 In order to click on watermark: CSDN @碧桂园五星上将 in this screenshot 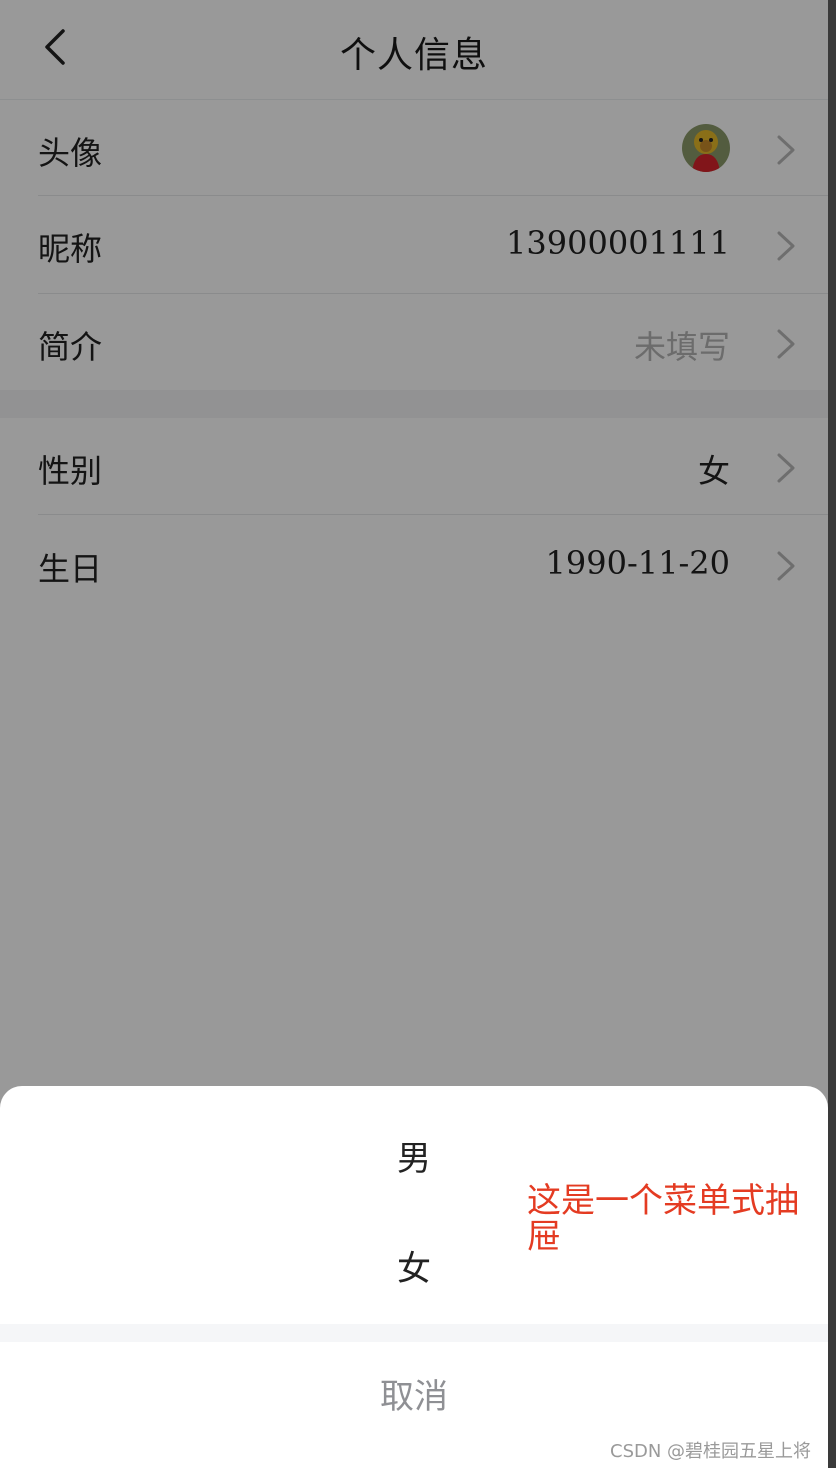, I will do `click(711, 1451)`.